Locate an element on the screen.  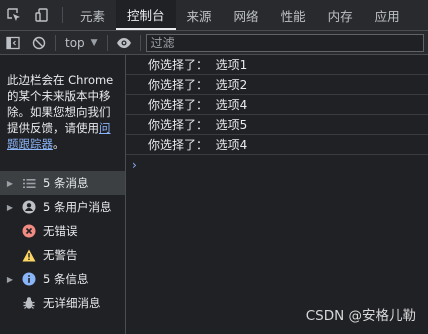
filter-label: 无详细消息 is located at coordinates (72, 303).